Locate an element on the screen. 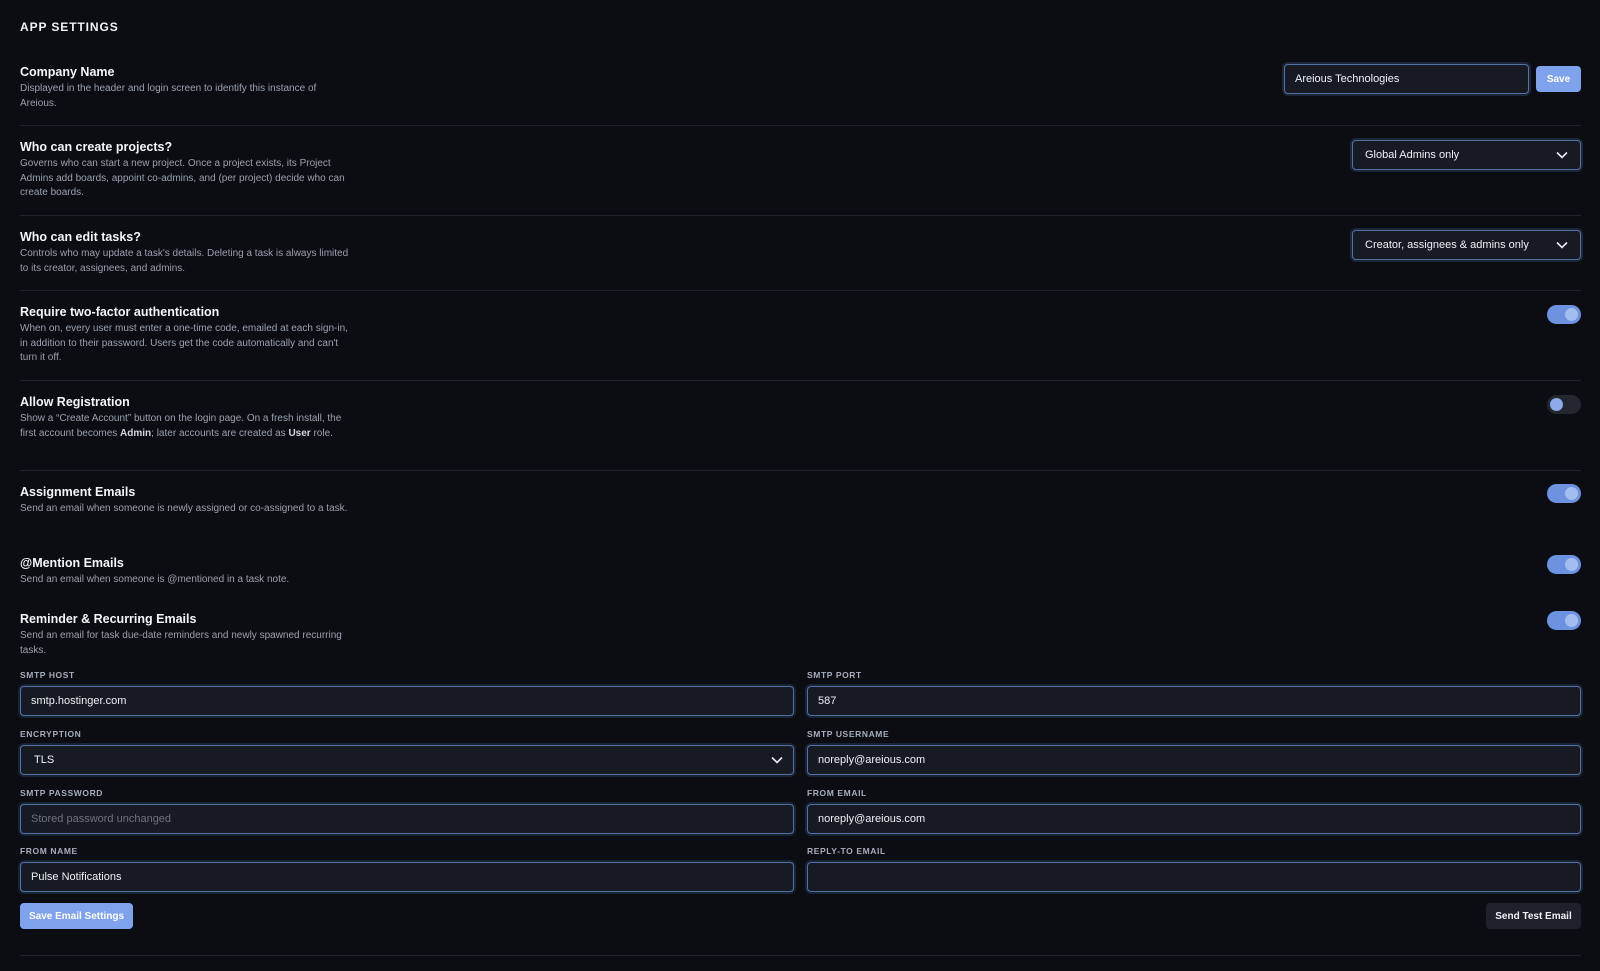  smtp-port-input: 587 is located at coordinates (1194, 701).